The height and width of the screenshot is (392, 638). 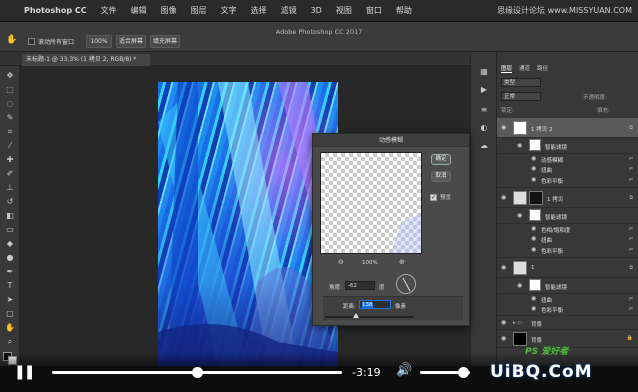 What do you see at coordinates (567, 229) in the screenshot?
I see `filter-row: ◉ 色相/饱和度 ⇌` at bounding box center [567, 229].